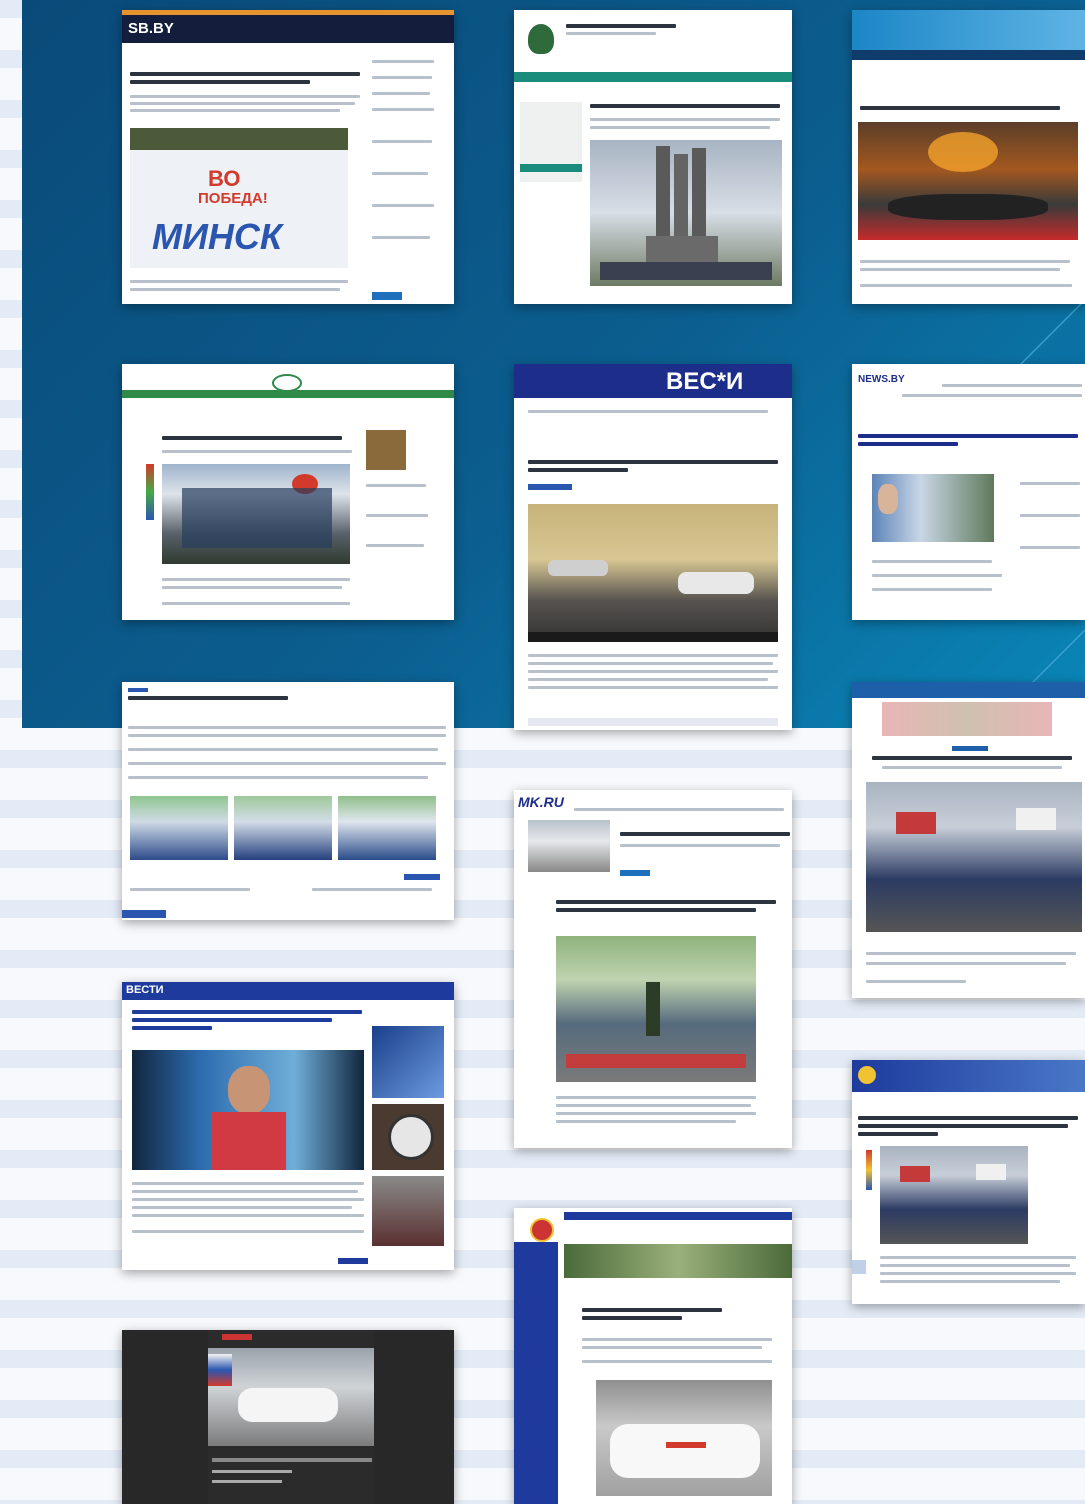 The width and height of the screenshot is (1085, 1504). I want to click on screenshot-vesti-anchor: ВЕСТИ, so click(288, 1126).